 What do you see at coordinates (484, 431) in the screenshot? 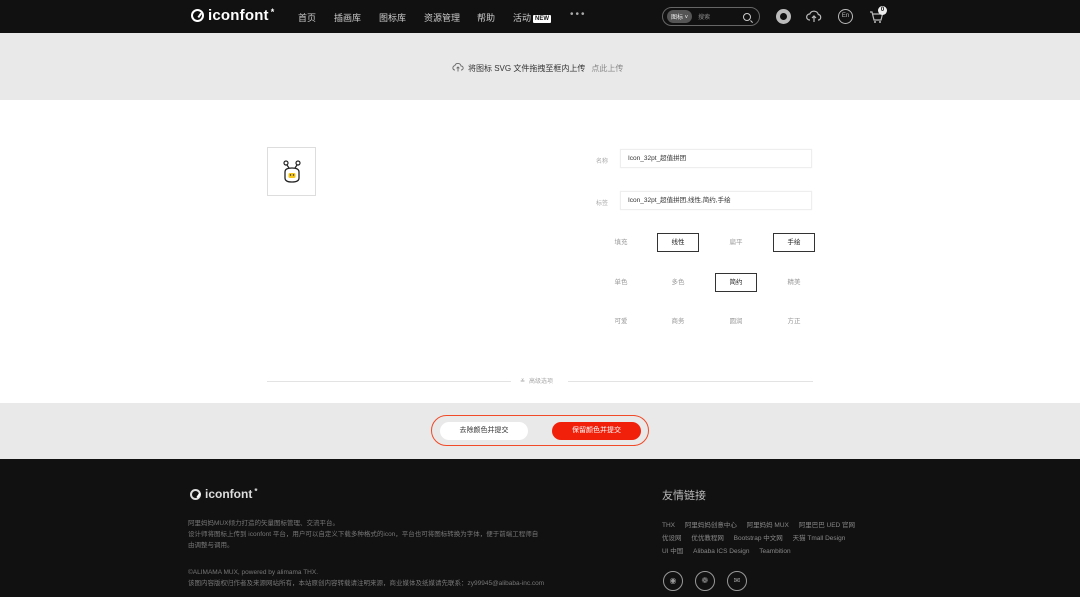
I see `remove-color-submit-button: 去除颜色并提交` at bounding box center [484, 431].